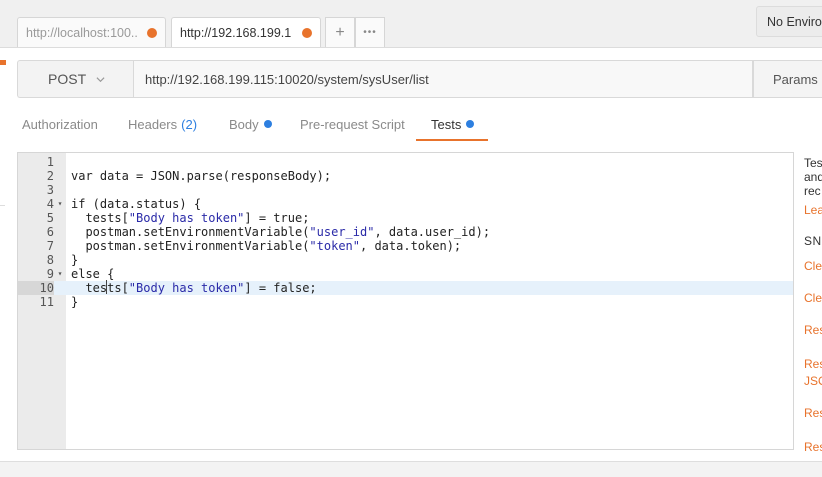 Image resolution: width=822 pixels, height=477 pixels. I want to click on response-panel-bar, so click(411, 469).